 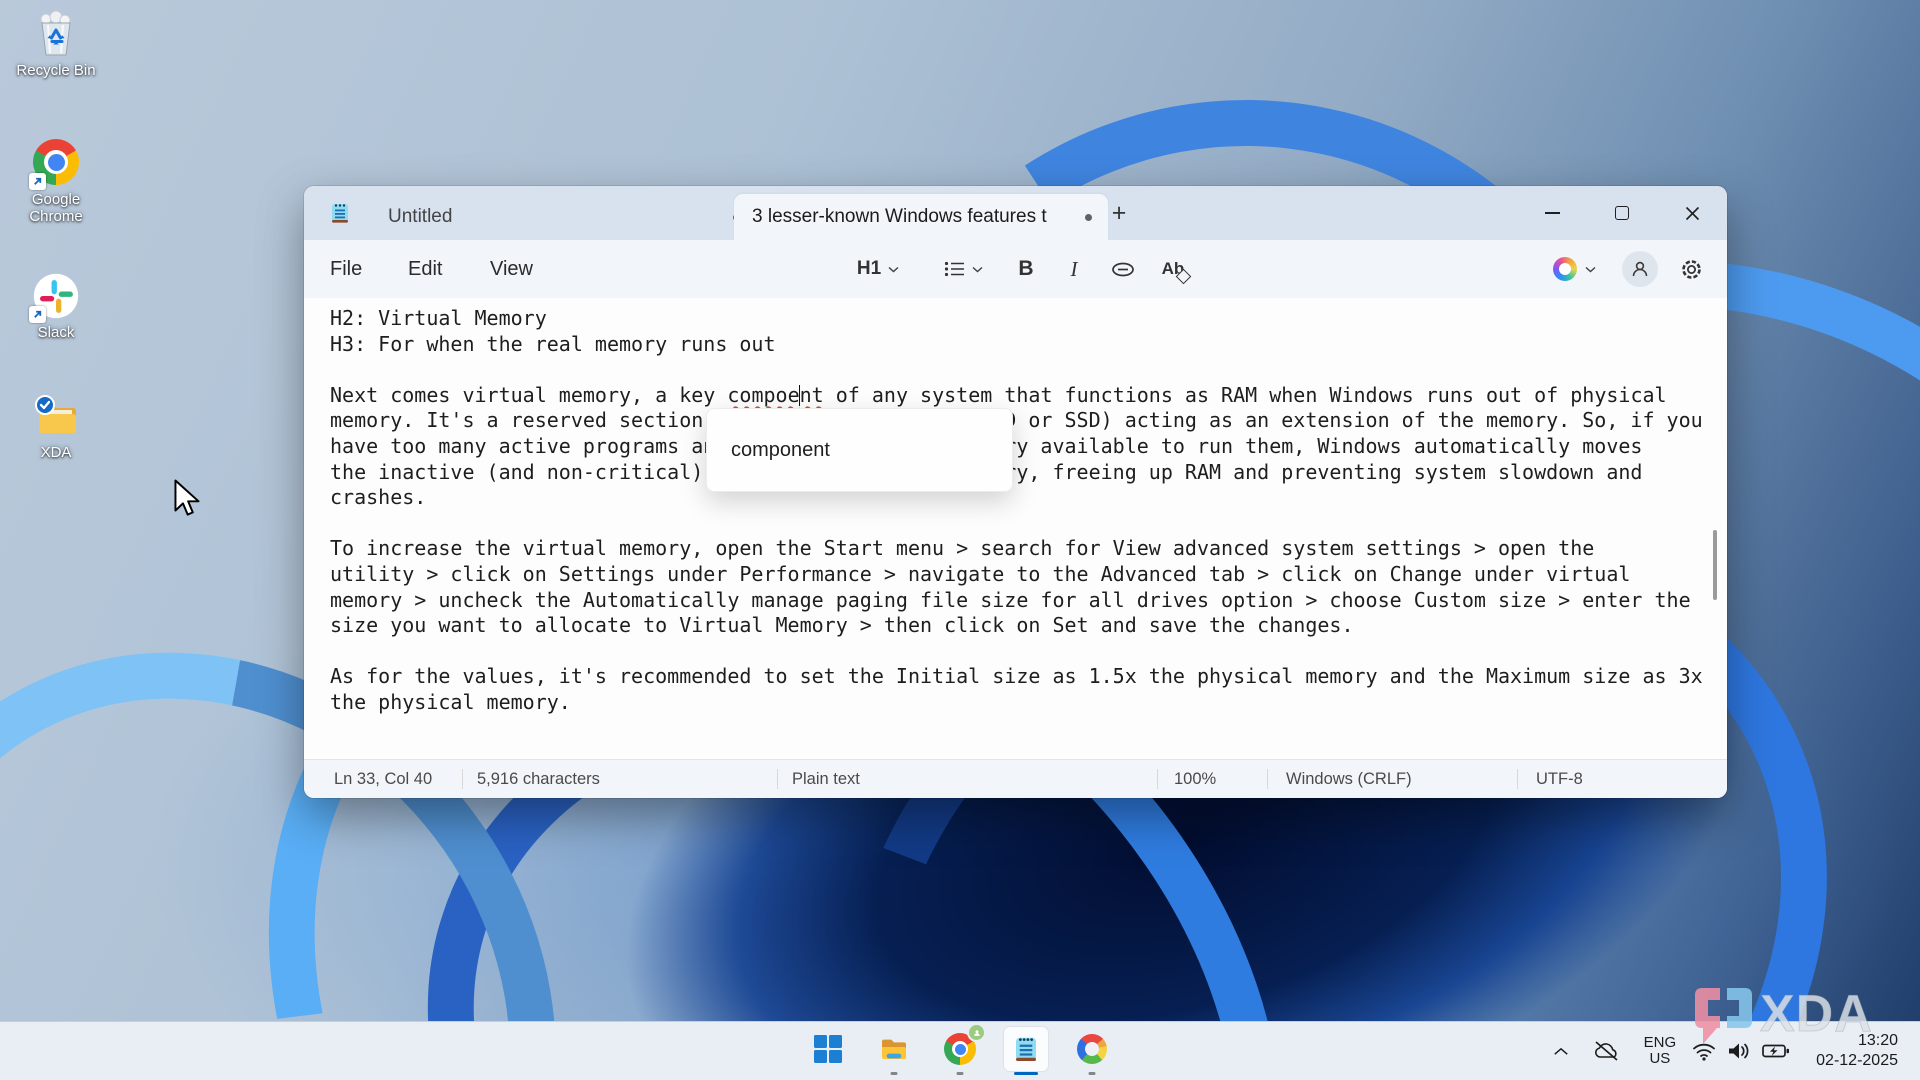 What do you see at coordinates (1213, 779) in the screenshot?
I see `status-zoom-level: 100%` at bounding box center [1213, 779].